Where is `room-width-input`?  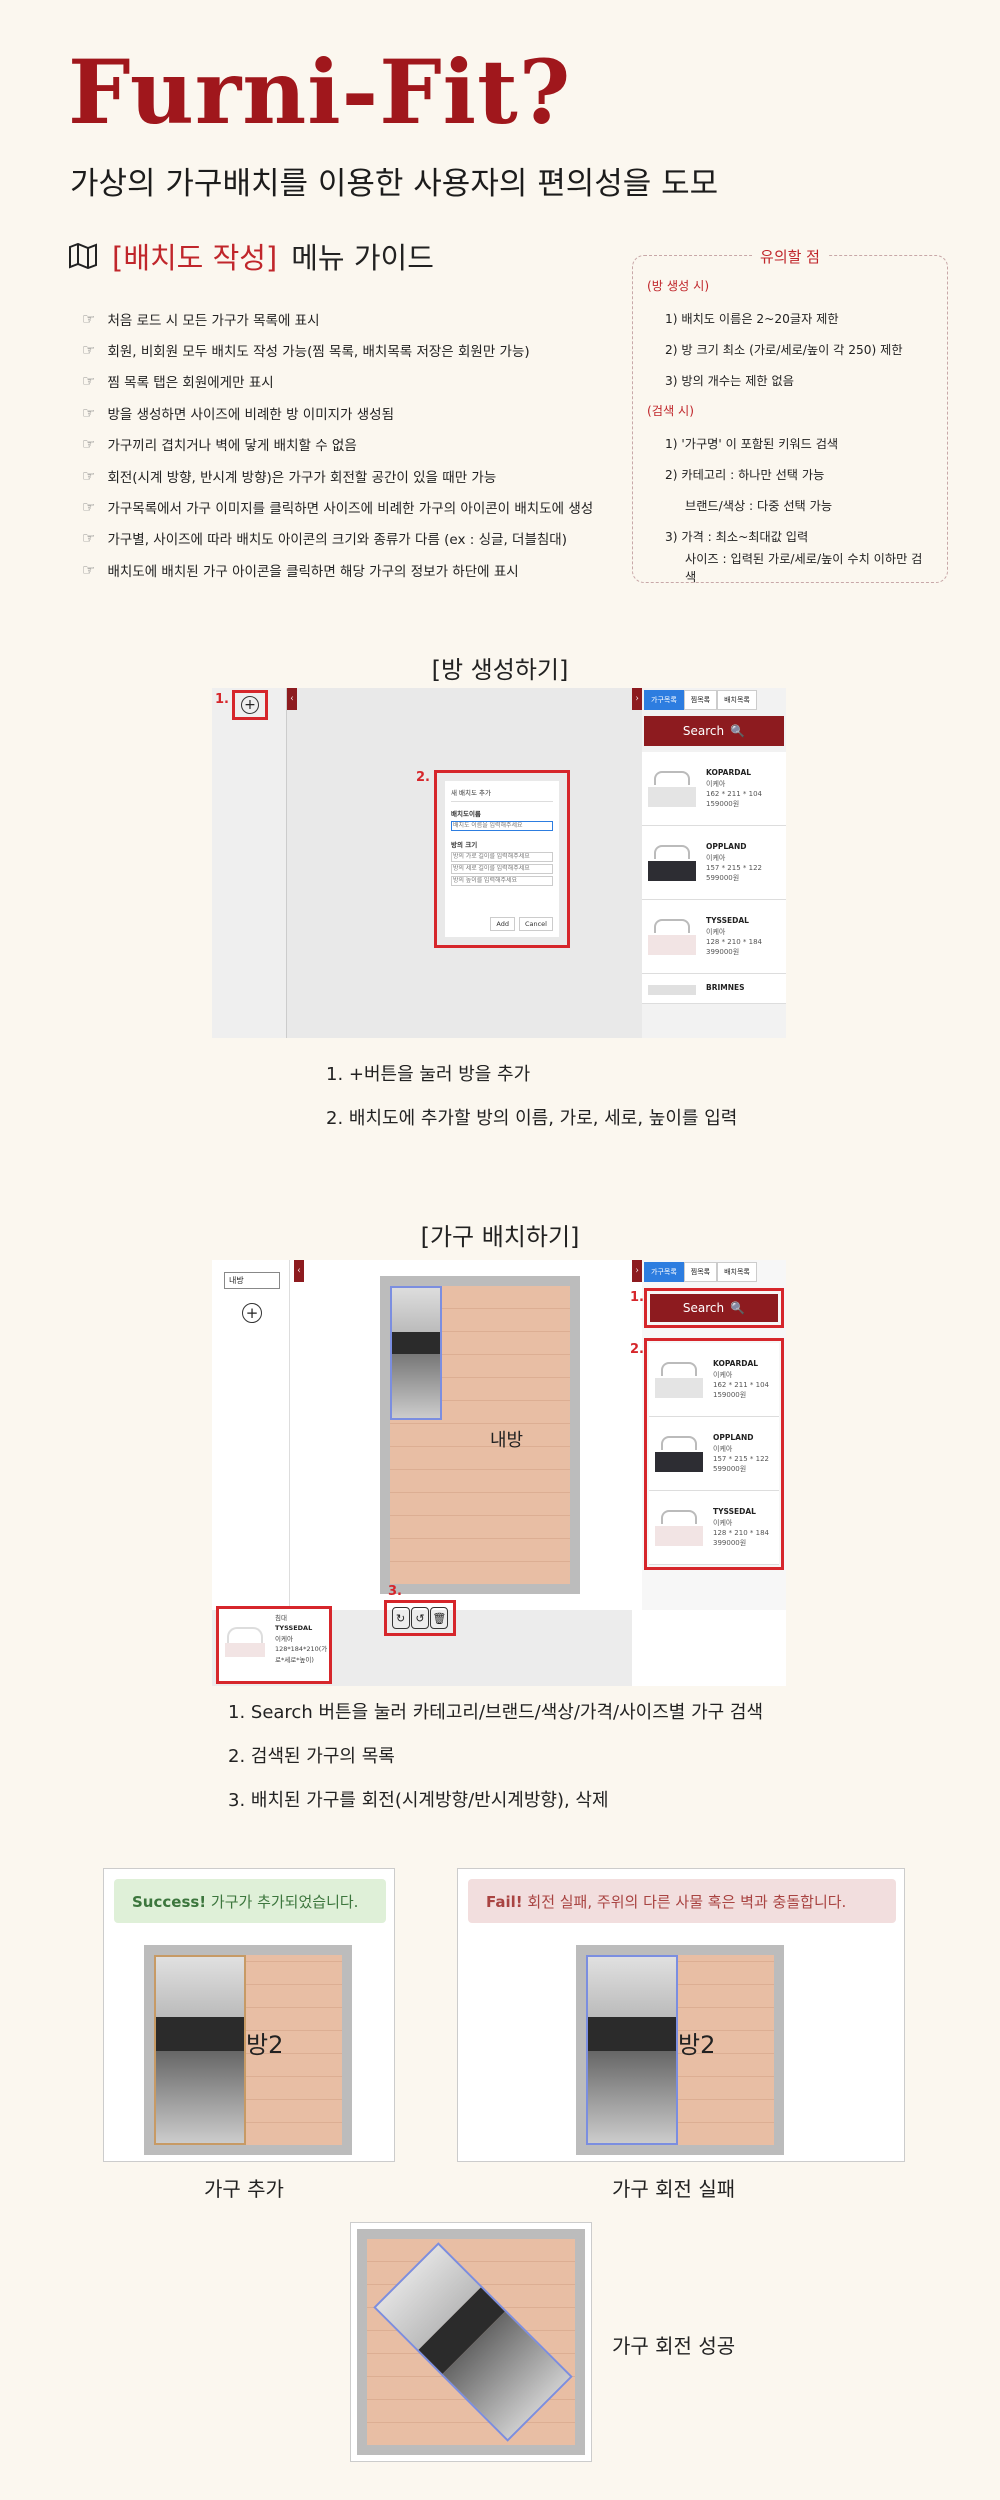 room-width-input is located at coordinates (502, 857).